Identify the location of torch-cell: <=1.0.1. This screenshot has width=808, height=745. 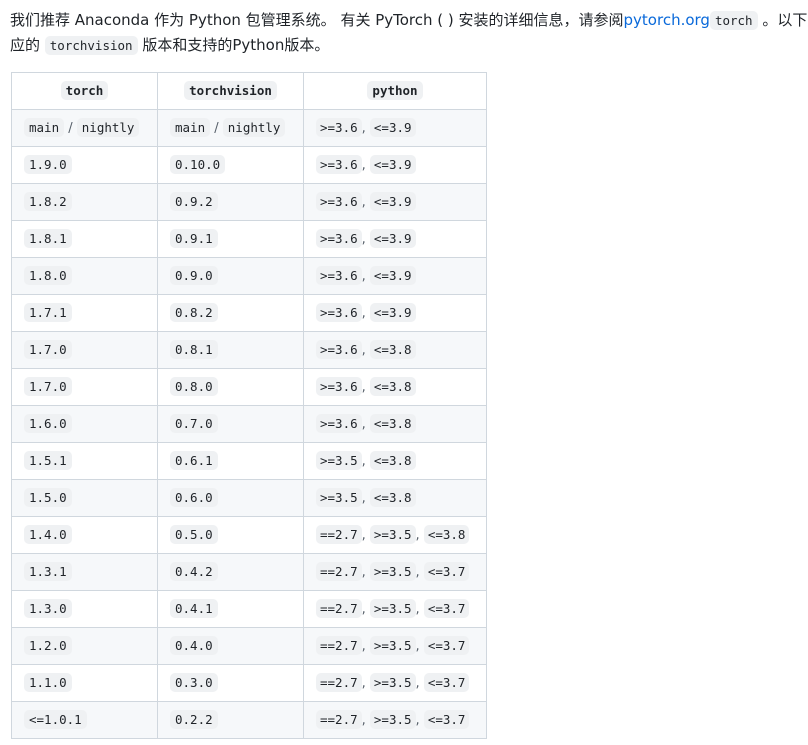
(84, 720).